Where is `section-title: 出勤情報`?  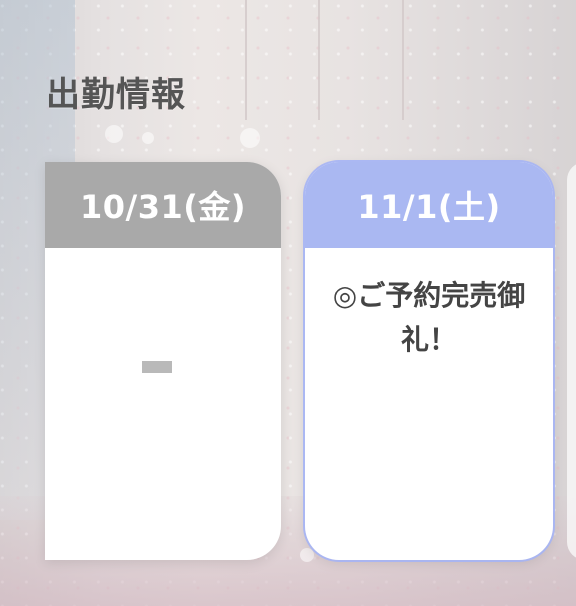
section-title: 出勤情報 is located at coordinates (116, 95).